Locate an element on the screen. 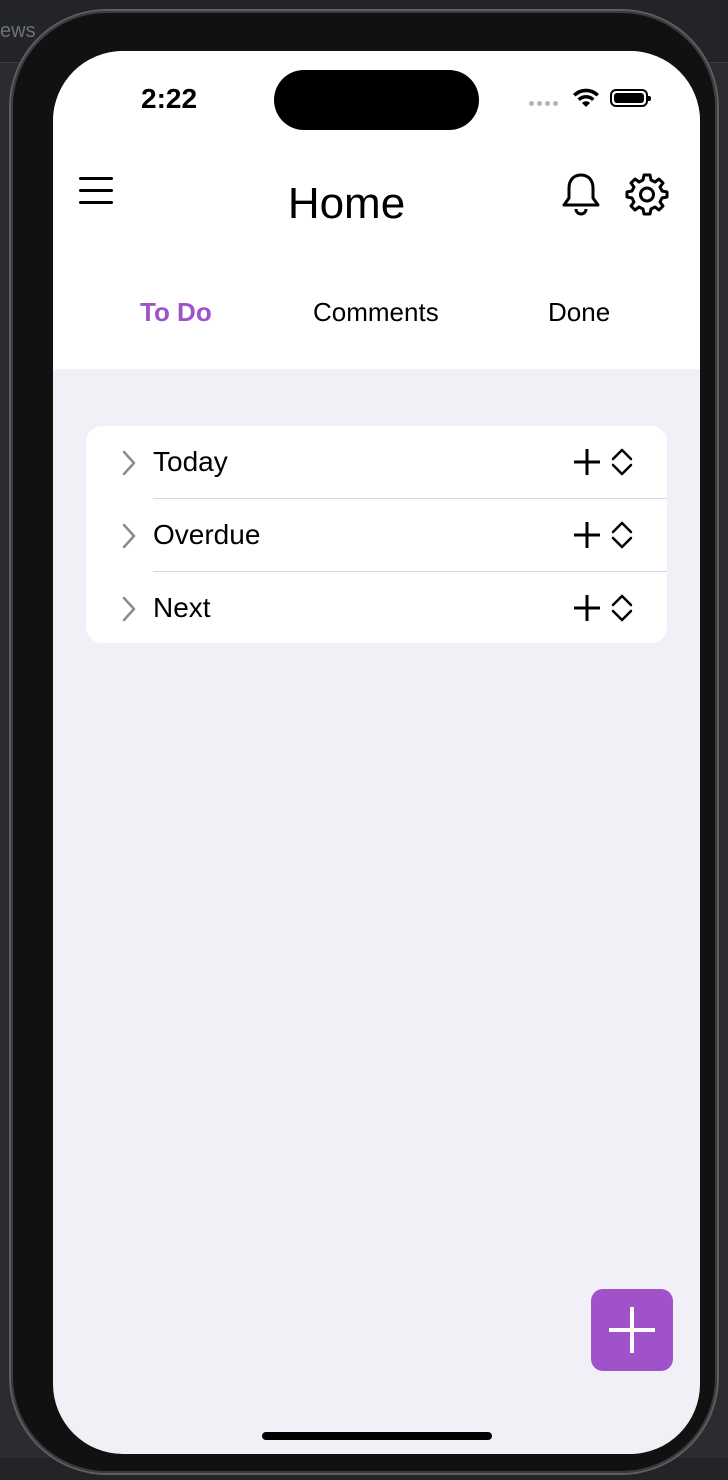 This screenshot has width=728, height=1480. sections-list: Today Overdue Next is located at coordinates (376, 534).